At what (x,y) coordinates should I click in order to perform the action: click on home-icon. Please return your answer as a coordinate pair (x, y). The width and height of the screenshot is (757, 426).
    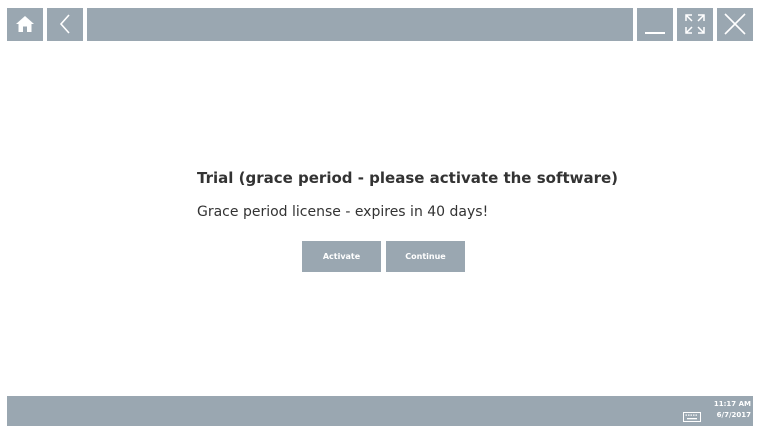
    Looking at the image, I should click on (25, 24).